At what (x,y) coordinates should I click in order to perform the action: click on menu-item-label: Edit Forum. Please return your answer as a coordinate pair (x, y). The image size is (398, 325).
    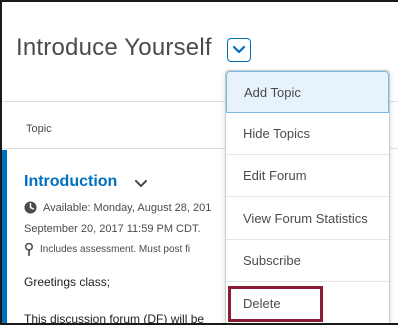
    Looking at the image, I should click on (275, 175).